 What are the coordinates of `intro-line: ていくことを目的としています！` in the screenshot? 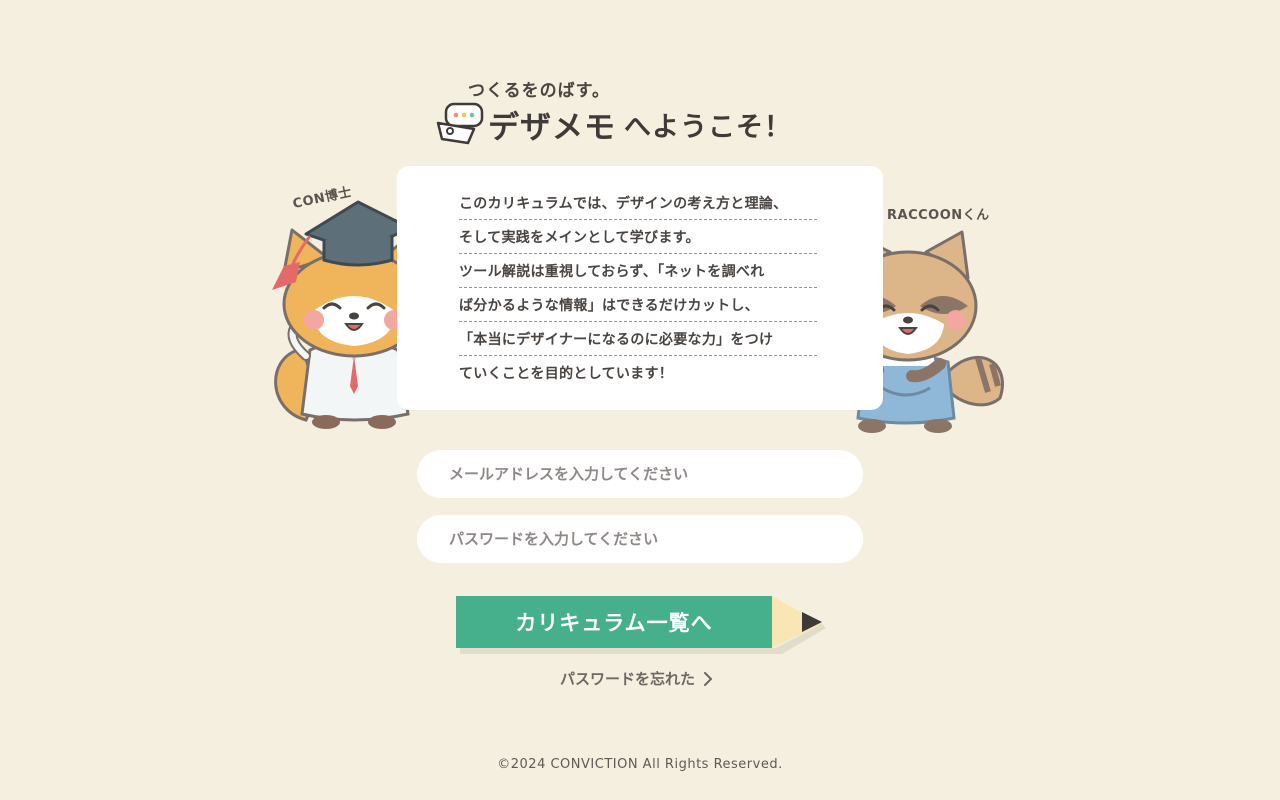 It's located at (566, 374).